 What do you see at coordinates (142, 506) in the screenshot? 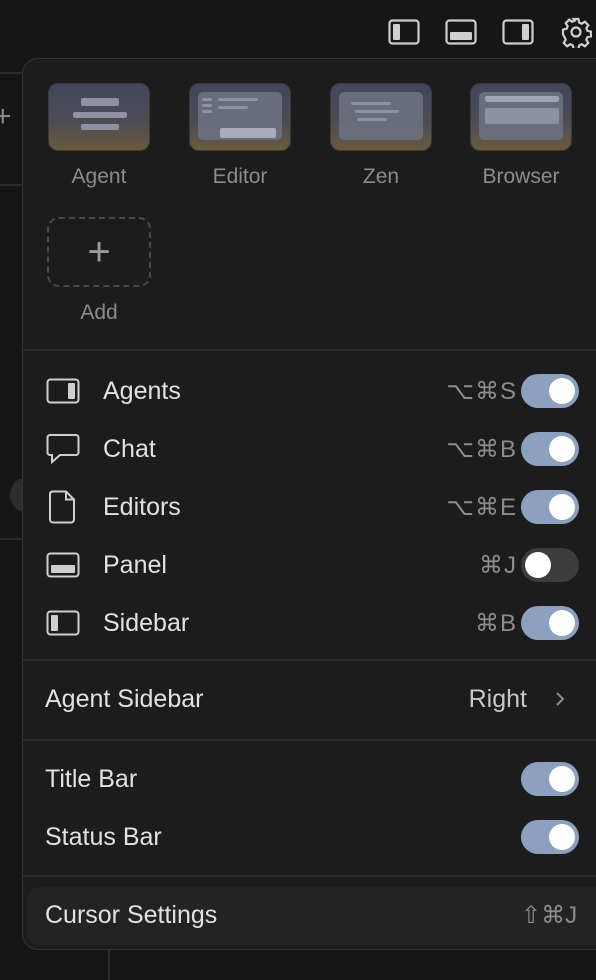
I see `toggle-label: Editors` at bounding box center [142, 506].